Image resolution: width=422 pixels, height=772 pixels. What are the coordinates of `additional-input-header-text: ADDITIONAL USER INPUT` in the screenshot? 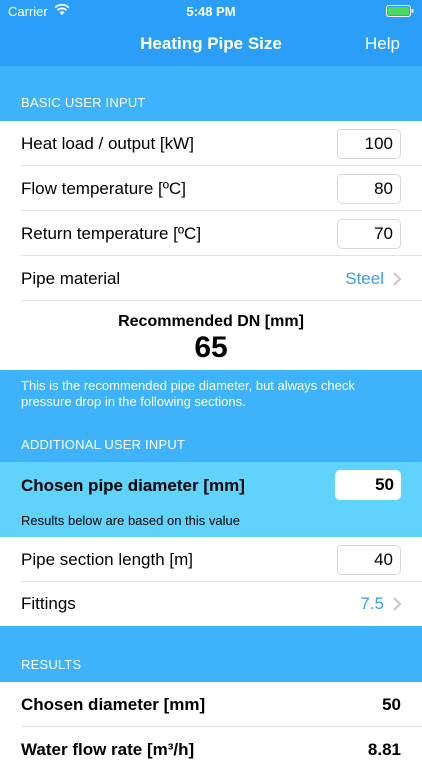 It's located at (103, 444).